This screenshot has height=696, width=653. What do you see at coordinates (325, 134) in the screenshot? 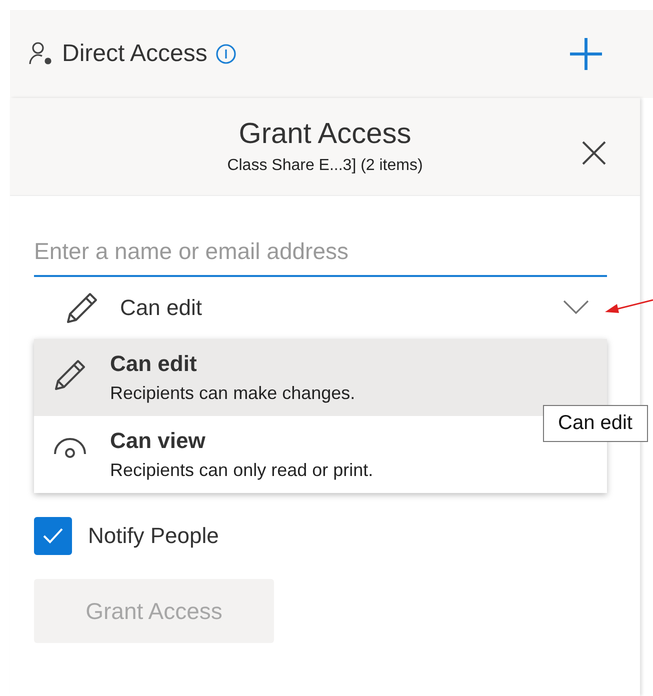
I see `dialog-title: Grant Access` at bounding box center [325, 134].